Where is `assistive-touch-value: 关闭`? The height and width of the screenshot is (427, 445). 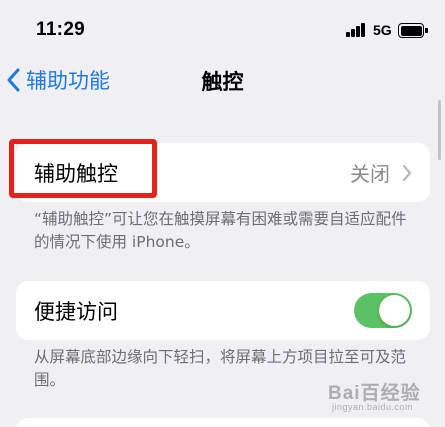 assistive-touch-value: 关闭 is located at coordinates (370, 174).